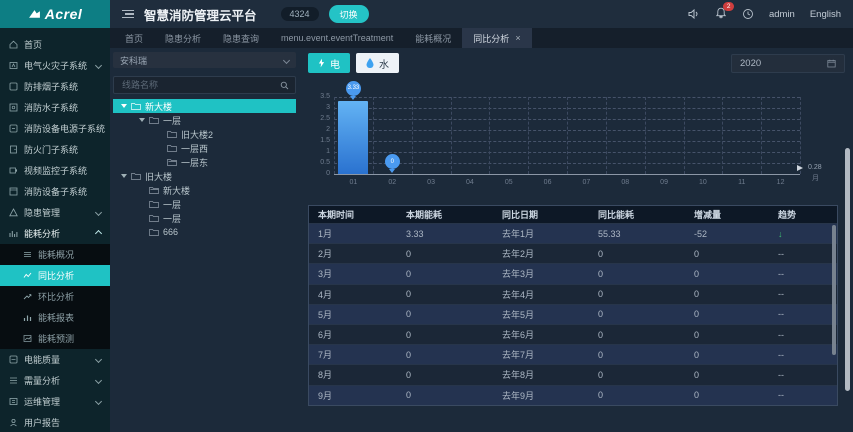 This screenshot has width=853, height=432. What do you see at coordinates (788, 63) in the screenshot?
I see `year-picker: 2020` at bounding box center [788, 63].